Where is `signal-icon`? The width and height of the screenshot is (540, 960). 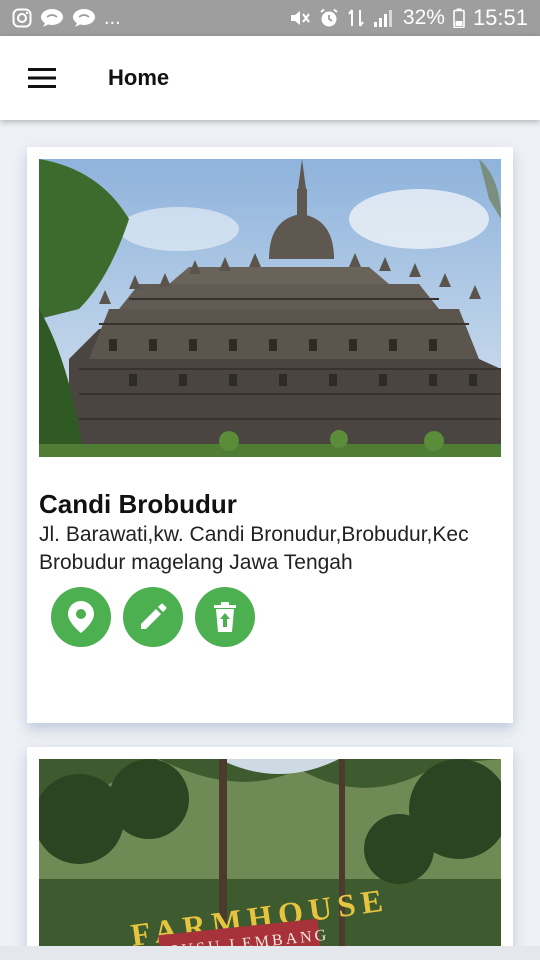 signal-icon is located at coordinates (384, 18).